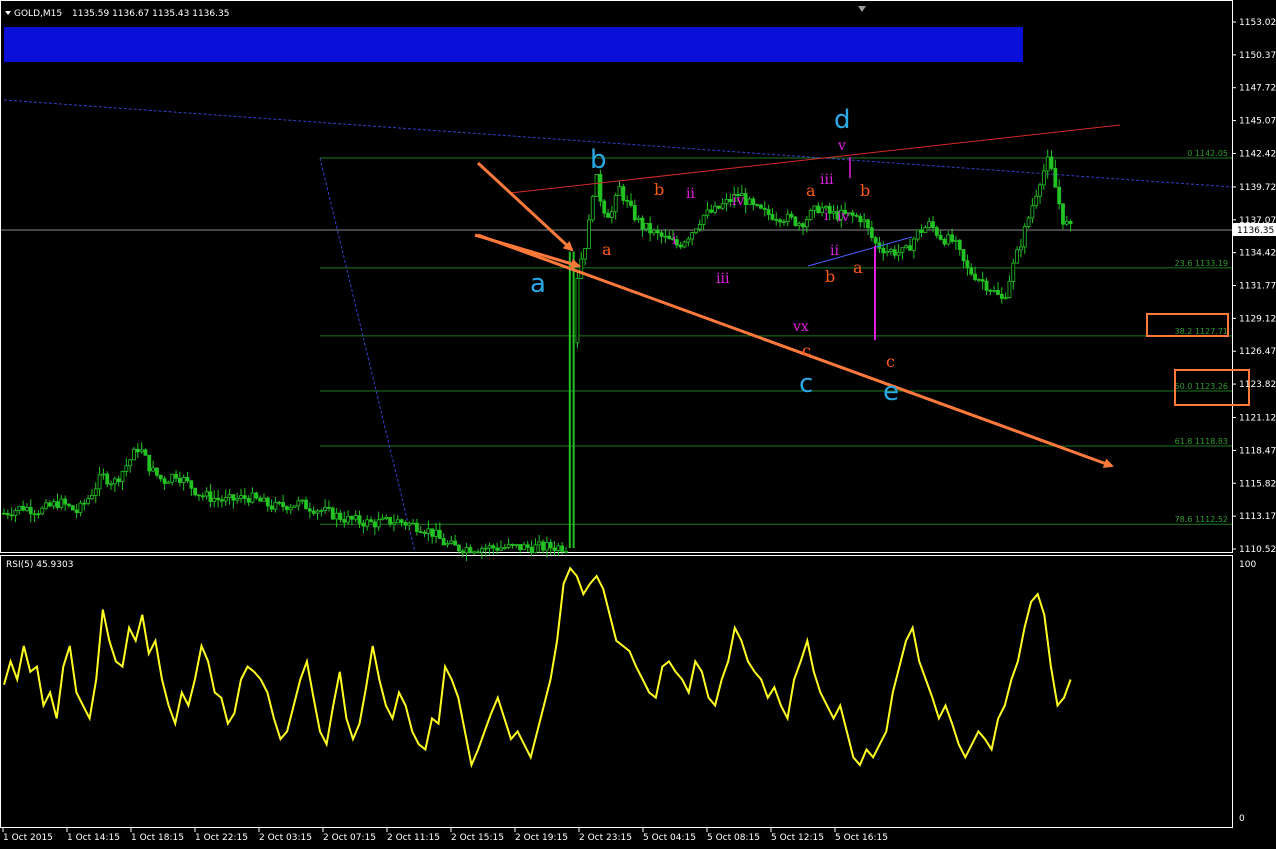 Image resolution: width=1276 pixels, height=849 pixels. I want to click on blue-zone-rectangle, so click(513, 44).